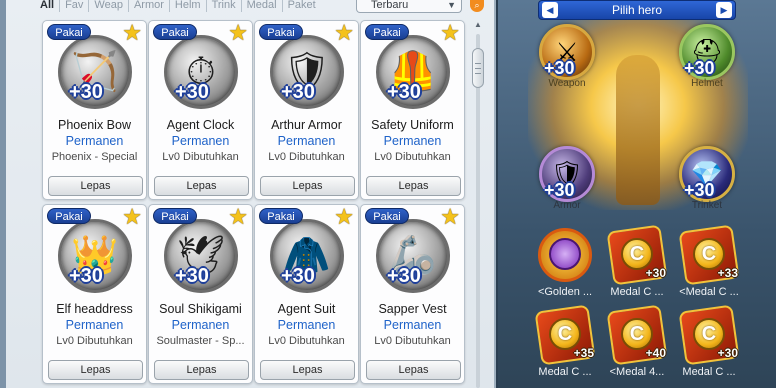 This screenshot has height=388, width=776. What do you see at coordinates (707, 57) in the screenshot?
I see `helmet-slot: ⛑ +30 Helmet` at bounding box center [707, 57].